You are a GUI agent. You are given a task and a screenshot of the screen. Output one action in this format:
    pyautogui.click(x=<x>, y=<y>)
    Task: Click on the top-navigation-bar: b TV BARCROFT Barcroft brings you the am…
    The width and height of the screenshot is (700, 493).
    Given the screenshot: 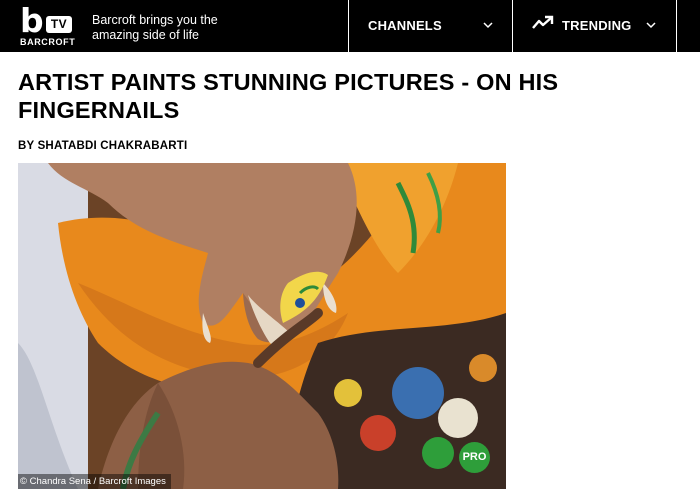 What is the action you would take?
    pyautogui.click(x=350, y=26)
    